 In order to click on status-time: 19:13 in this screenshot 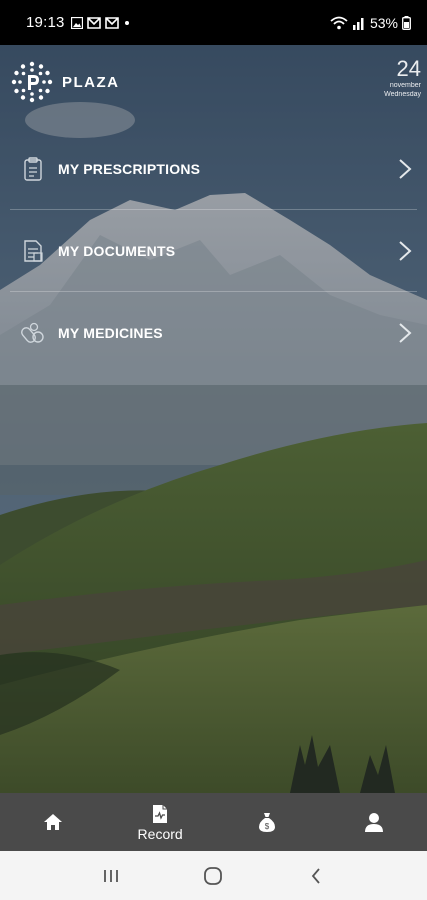, I will do `click(45, 22)`.